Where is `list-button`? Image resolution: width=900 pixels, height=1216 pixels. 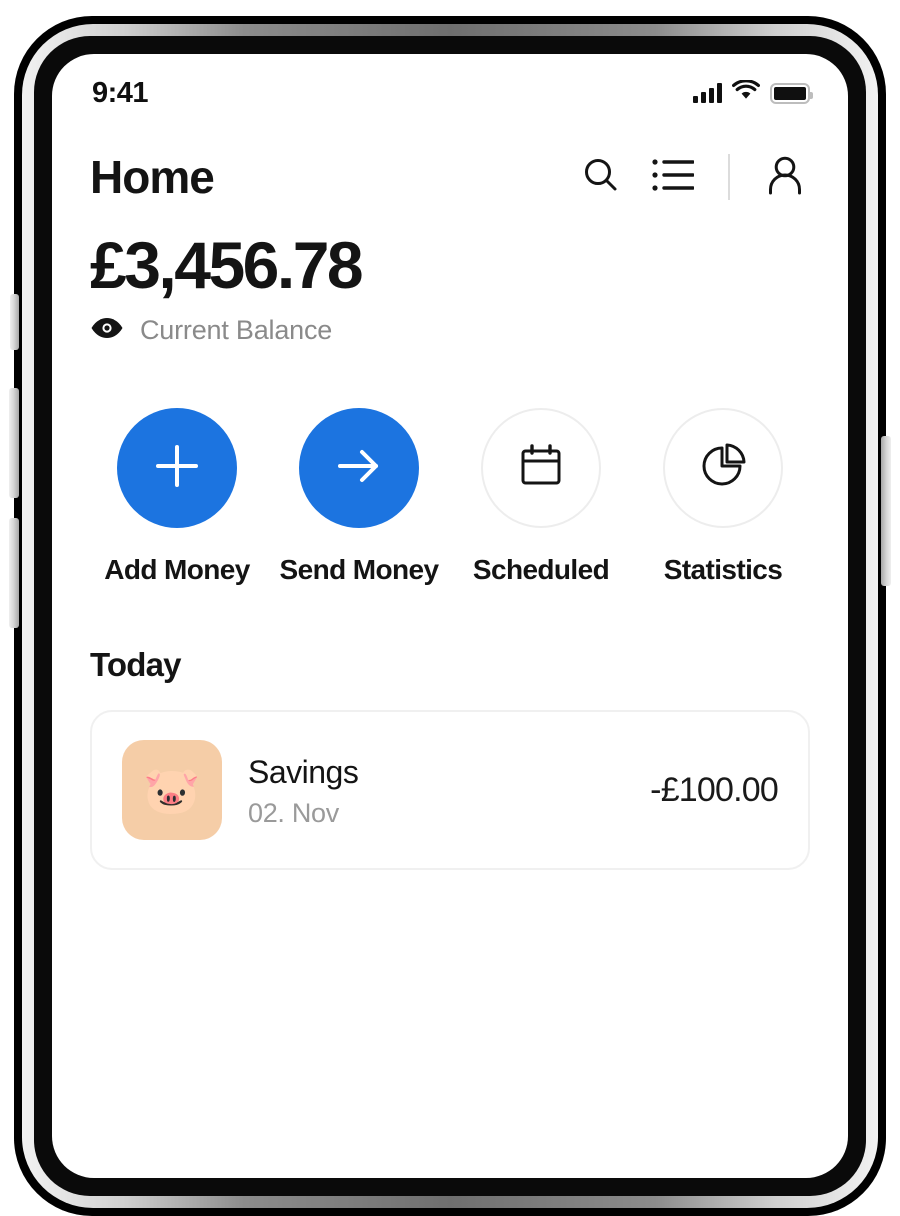
list-button is located at coordinates (673, 177).